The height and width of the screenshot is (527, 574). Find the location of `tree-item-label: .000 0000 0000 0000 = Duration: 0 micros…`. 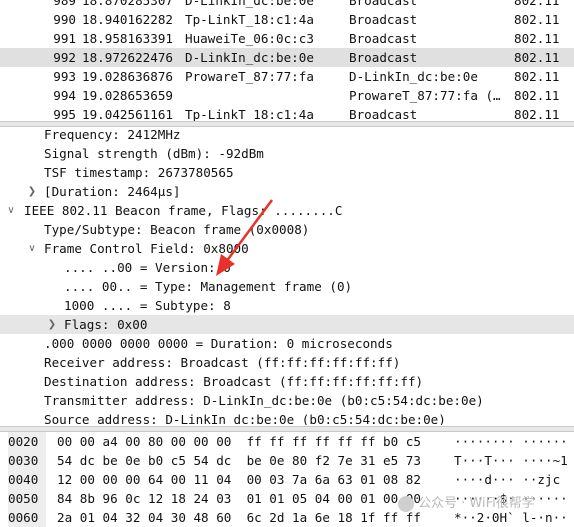

tree-item-label: .000 0000 0000 0000 = Duration: 0 micros… is located at coordinates (218, 343).